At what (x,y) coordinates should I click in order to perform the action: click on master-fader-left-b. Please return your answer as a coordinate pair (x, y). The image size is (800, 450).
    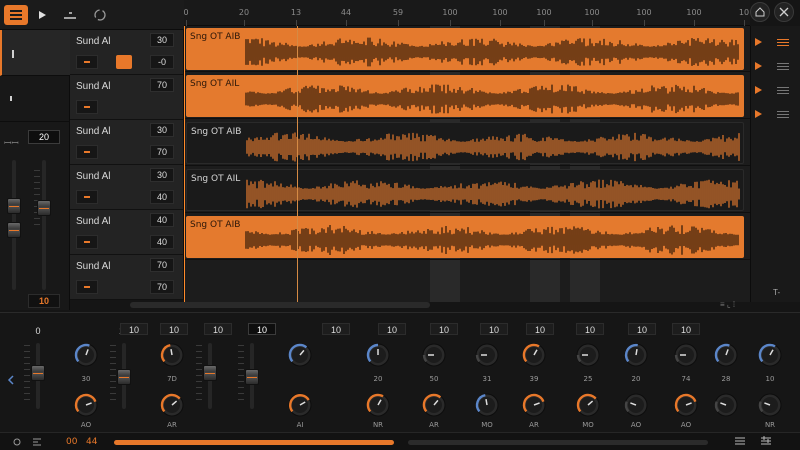
    Looking at the image, I should click on (14, 230).